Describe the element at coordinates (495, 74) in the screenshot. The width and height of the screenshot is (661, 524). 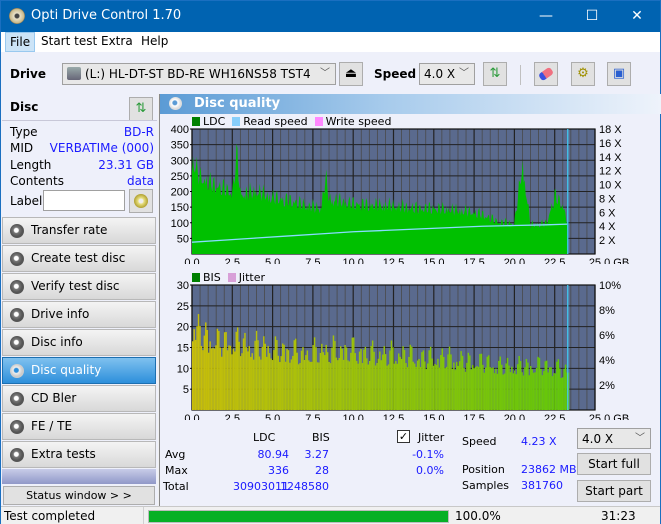
I see `refresh-button: ⇅` at that location.